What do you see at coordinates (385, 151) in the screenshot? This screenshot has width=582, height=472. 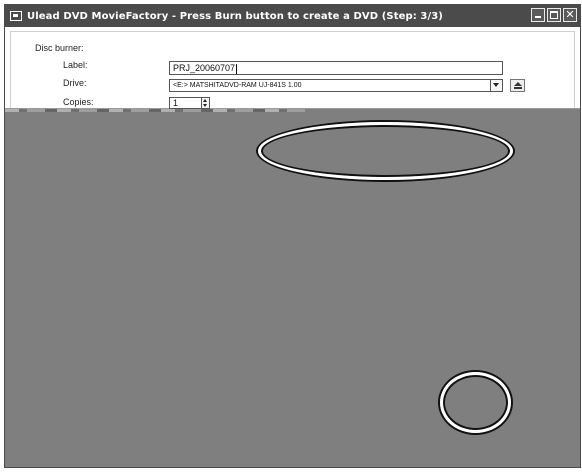 I see `highlight-ellipse-large` at bounding box center [385, 151].